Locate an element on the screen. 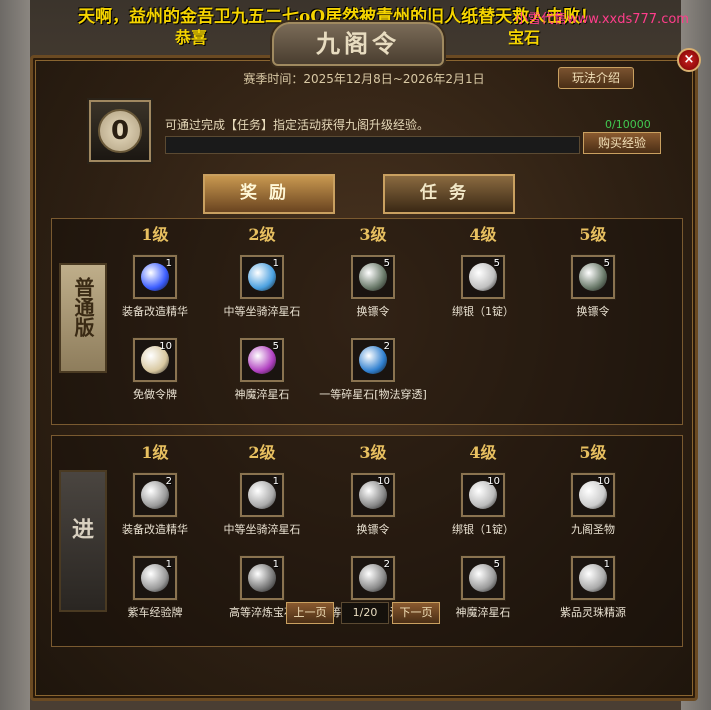  advanced-reward-item: 1 紫品灵珠精源 is located at coordinates (593, 588).